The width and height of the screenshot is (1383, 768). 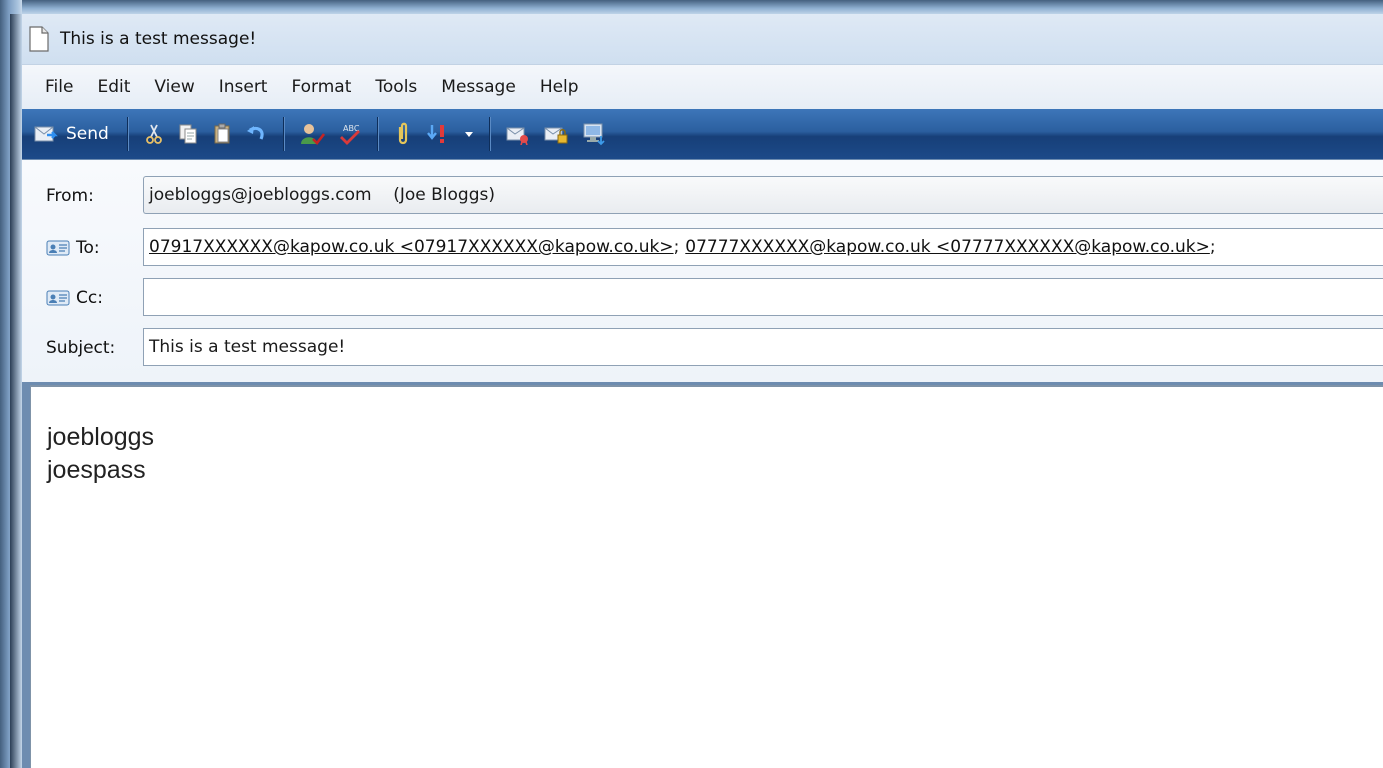 I want to click on encrypt-icon, so click(x=556, y=135).